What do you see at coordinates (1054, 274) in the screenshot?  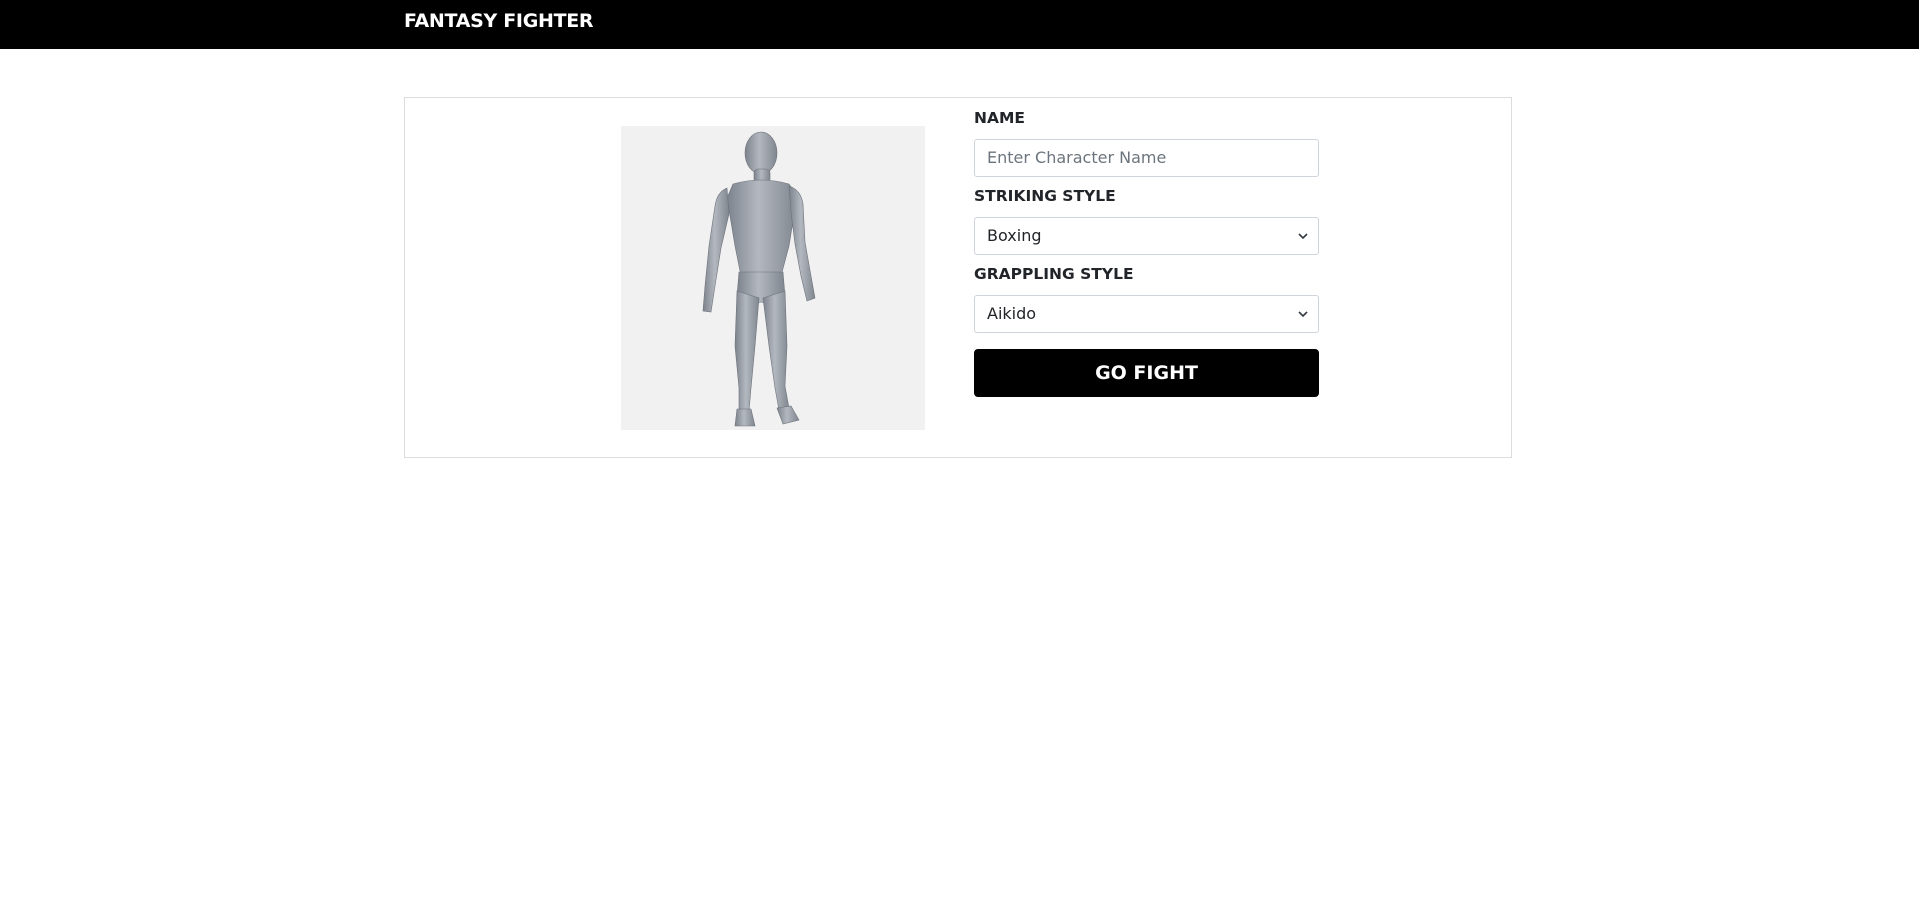 I see `grappling-style-label: GRAPPLING STYLE` at bounding box center [1054, 274].